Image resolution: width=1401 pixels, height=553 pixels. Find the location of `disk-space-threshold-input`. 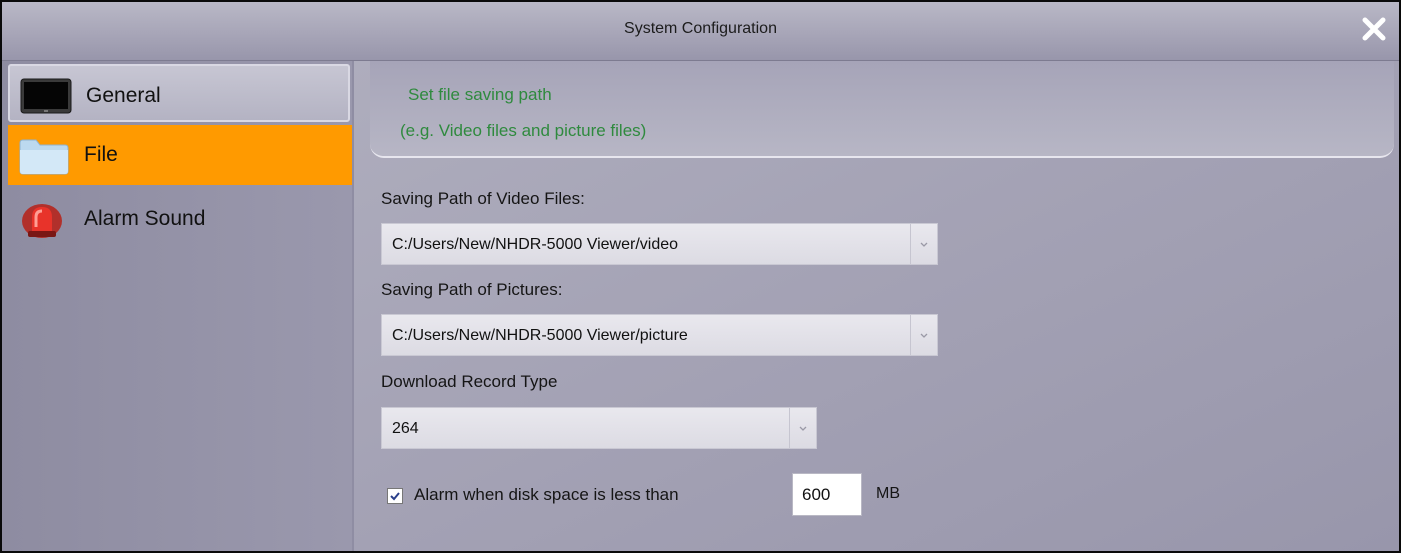

disk-space-threshold-input is located at coordinates (827, 494).